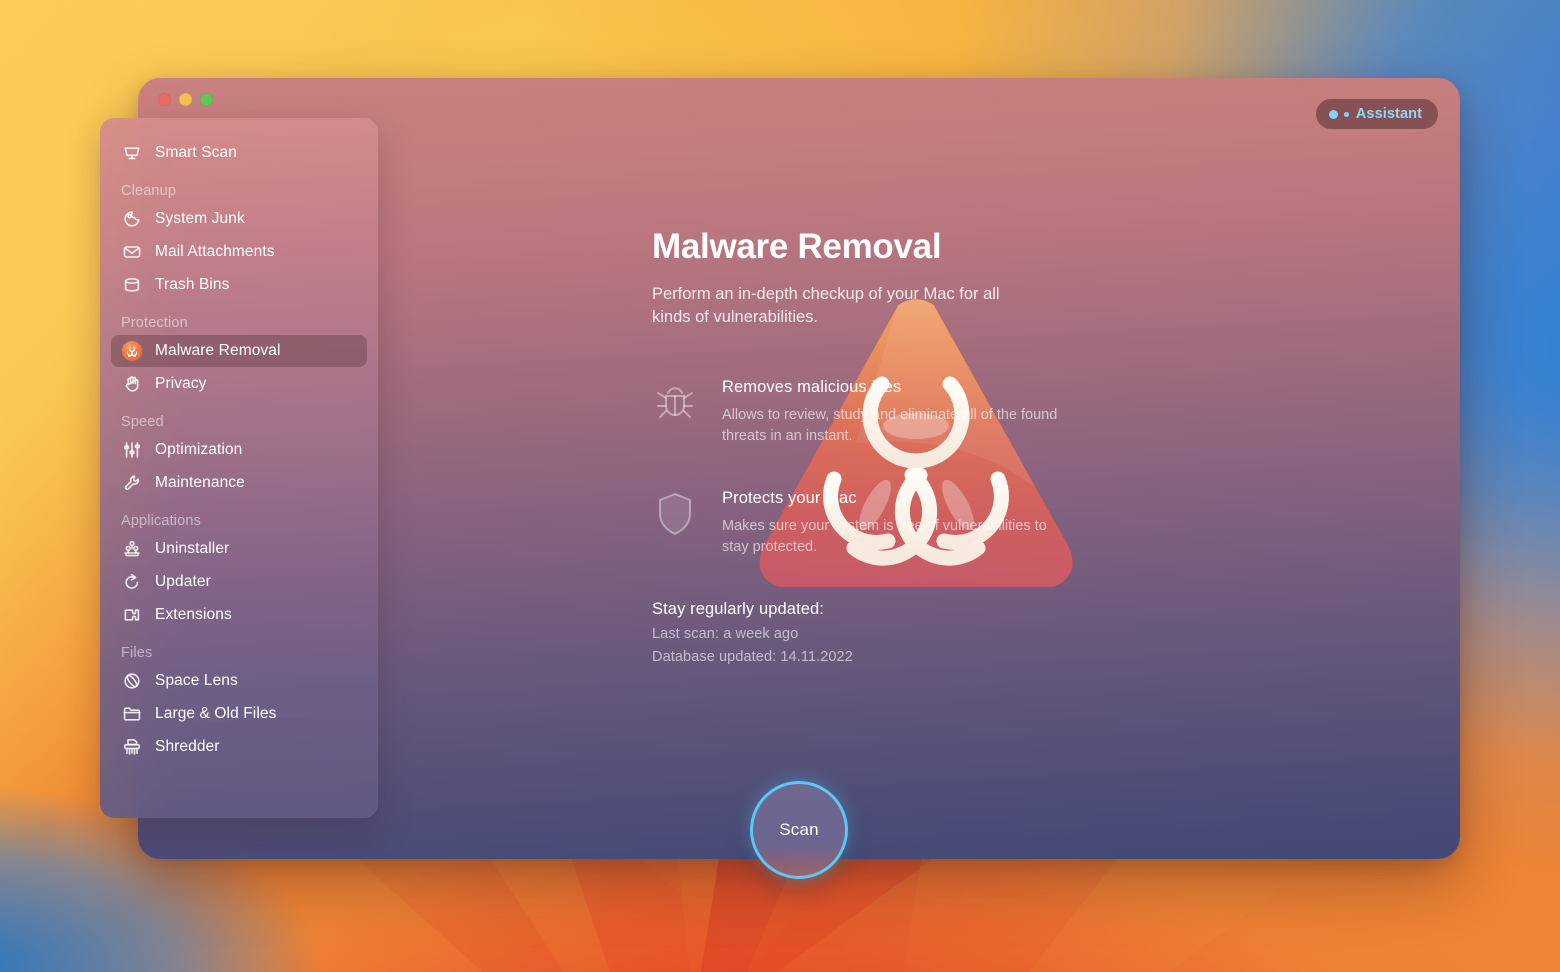 This screenshot has width=1560, height=972. What do you see at coordinates (196, 152) in the screenshot?
I see `sidebar-item-label: Smart Scan` at bounding box center [196, 152].